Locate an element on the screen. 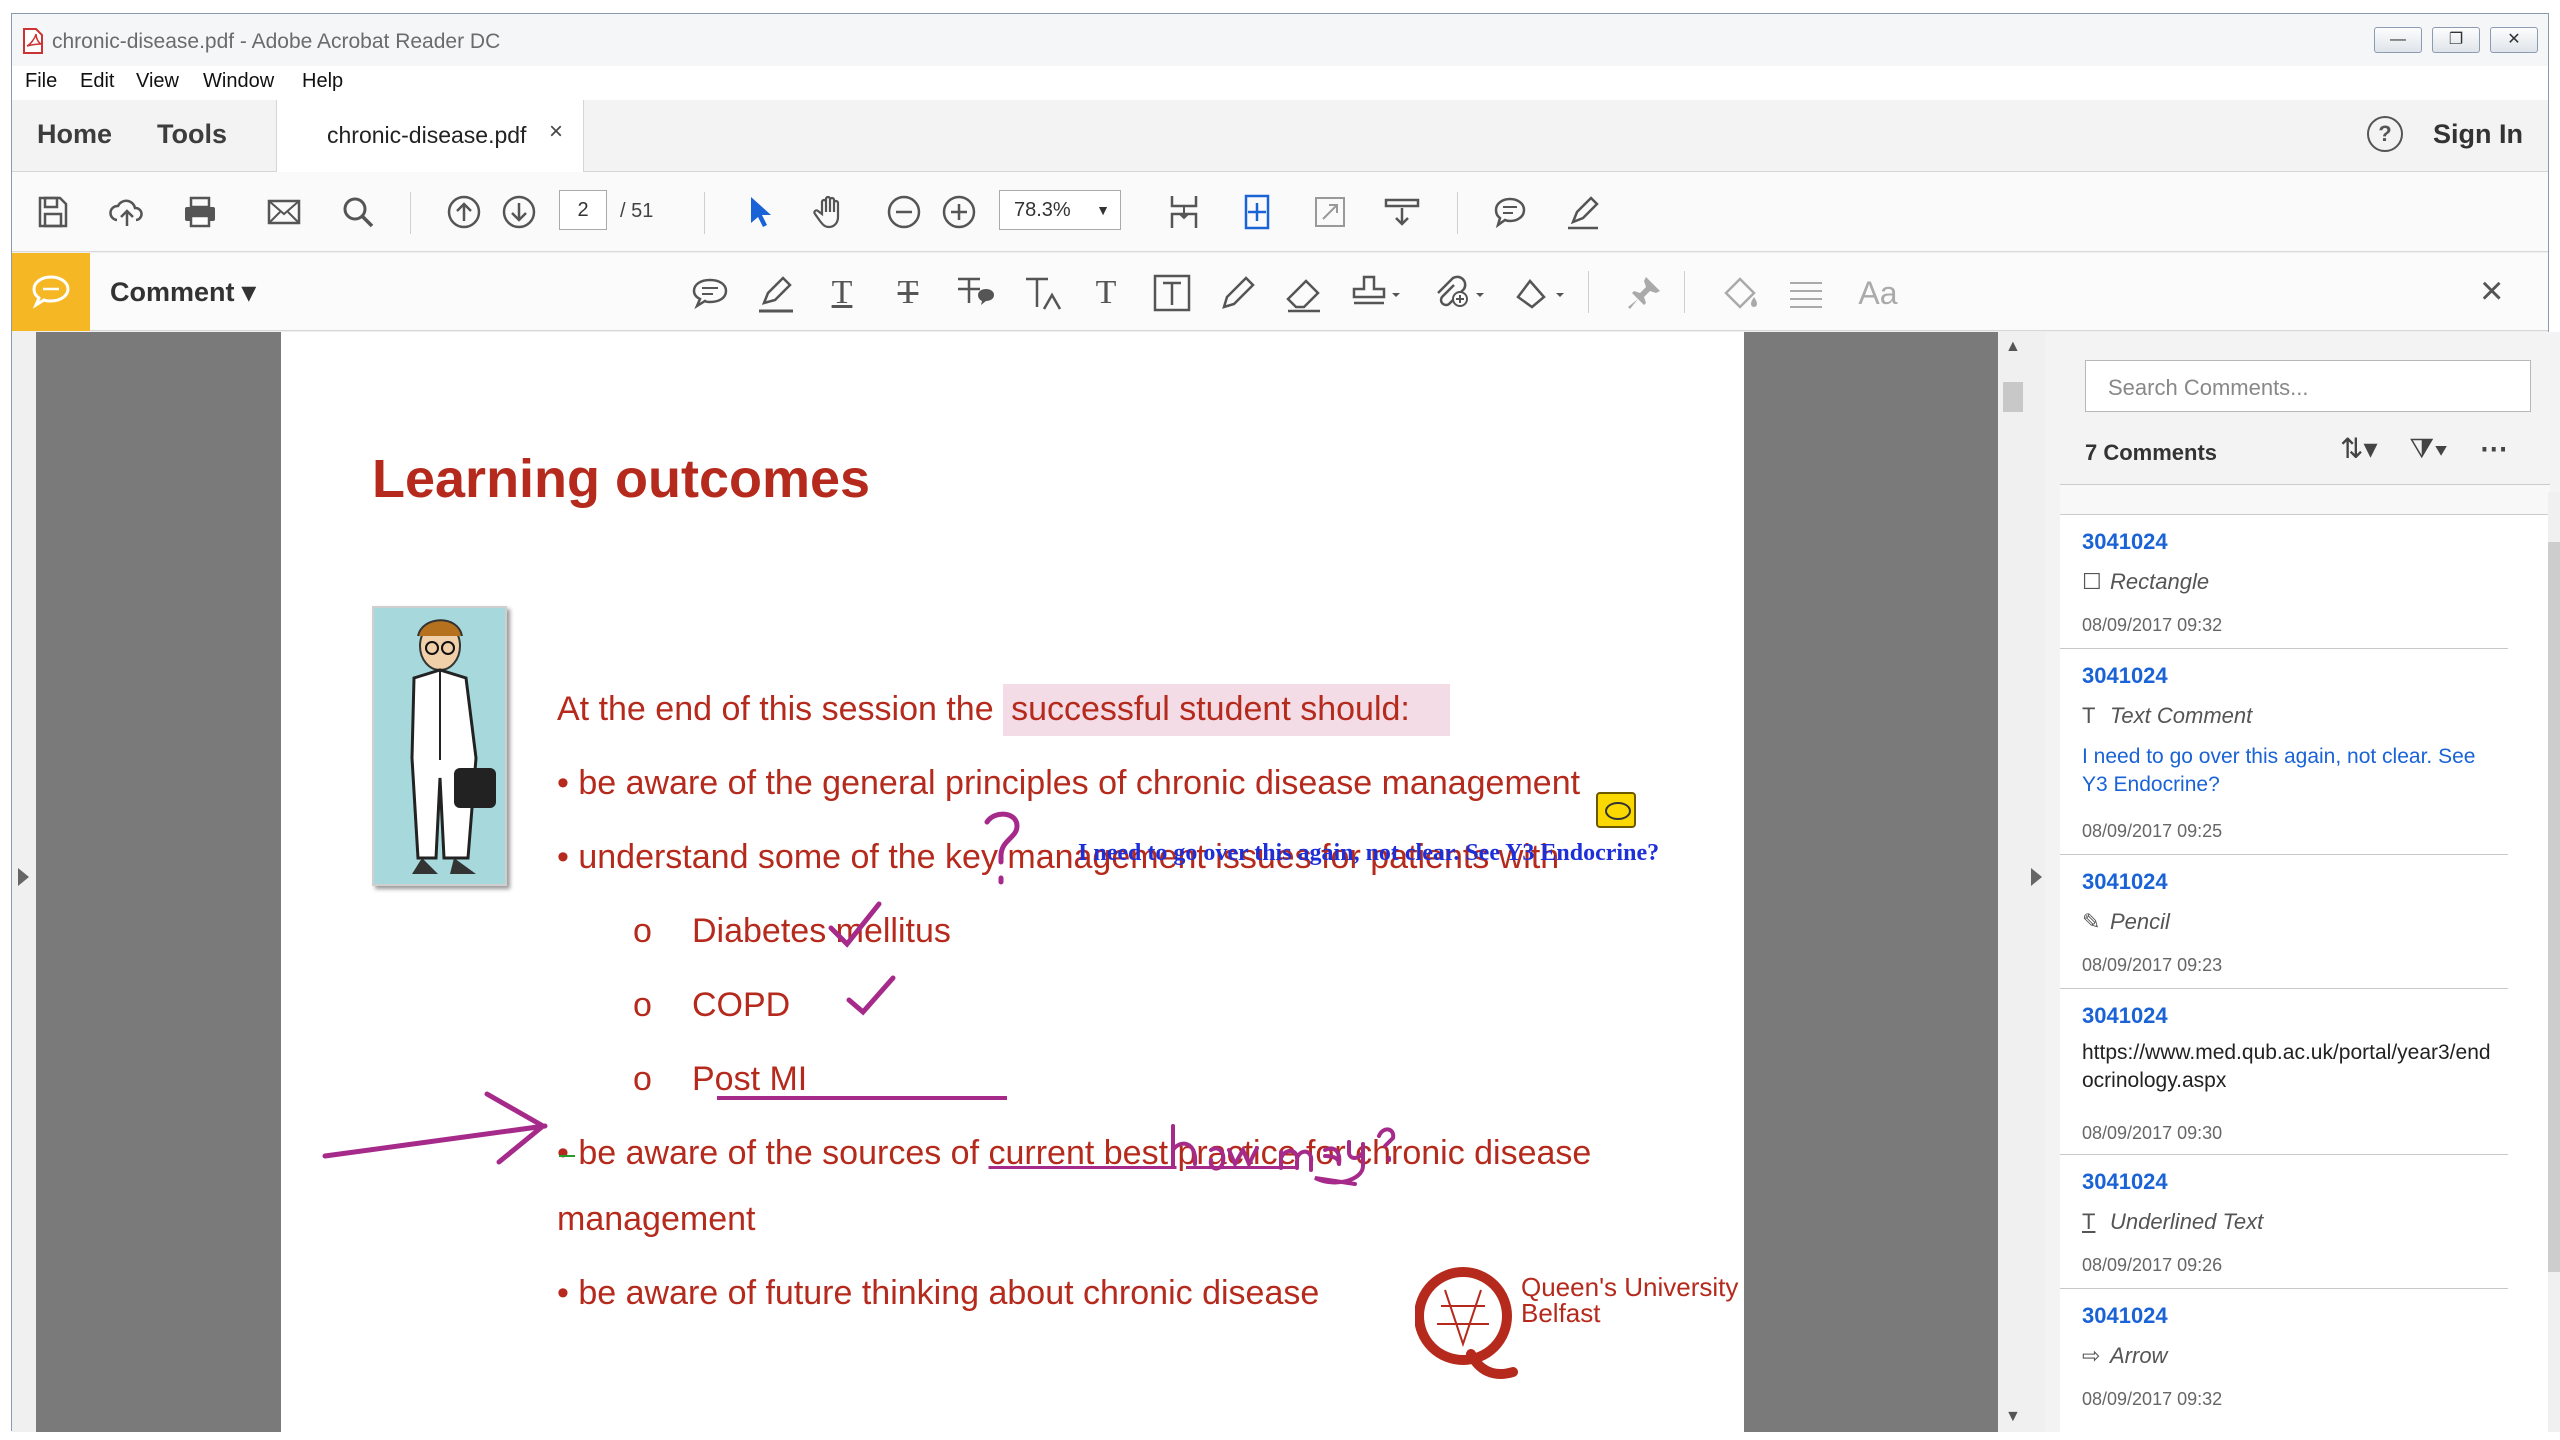 Image resolution: width=2560 pixels, height=1440 pixels. fill-color-icon is located at coordinates (1740, 293).